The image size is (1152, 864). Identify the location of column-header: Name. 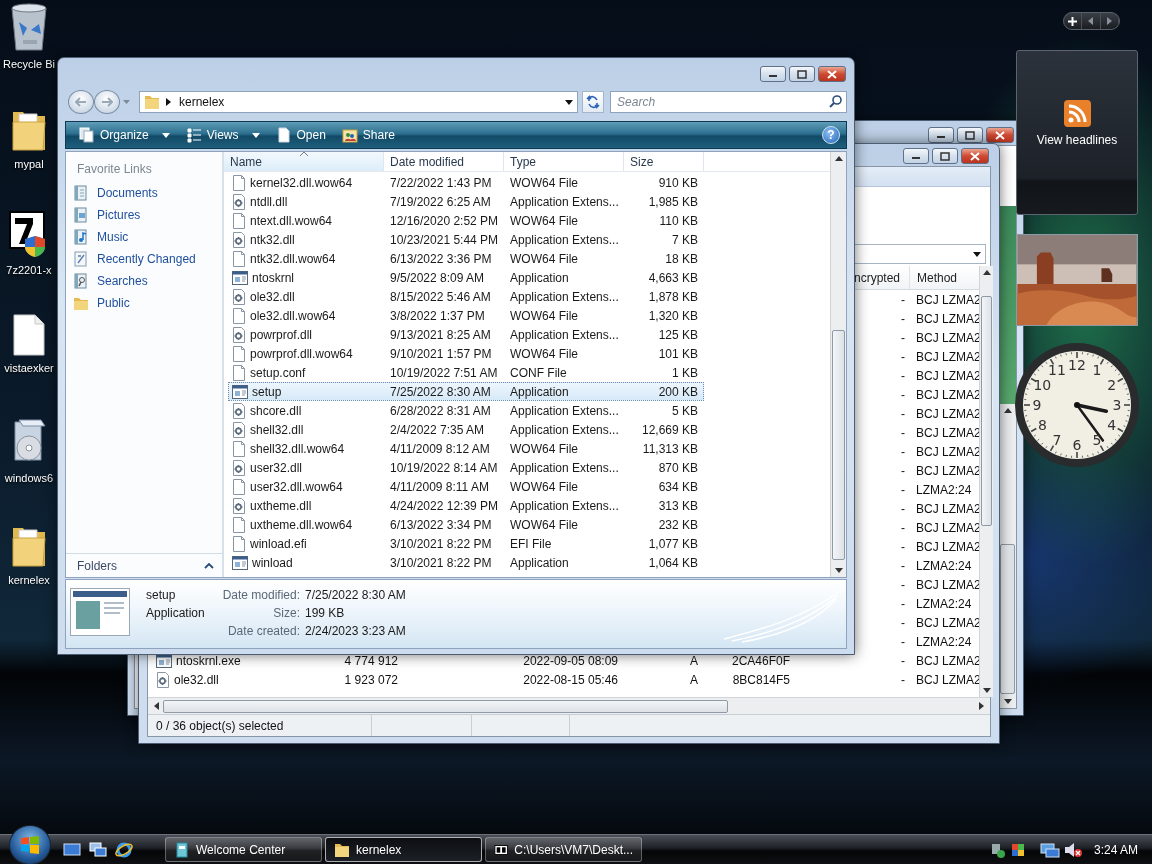
(304, 161).